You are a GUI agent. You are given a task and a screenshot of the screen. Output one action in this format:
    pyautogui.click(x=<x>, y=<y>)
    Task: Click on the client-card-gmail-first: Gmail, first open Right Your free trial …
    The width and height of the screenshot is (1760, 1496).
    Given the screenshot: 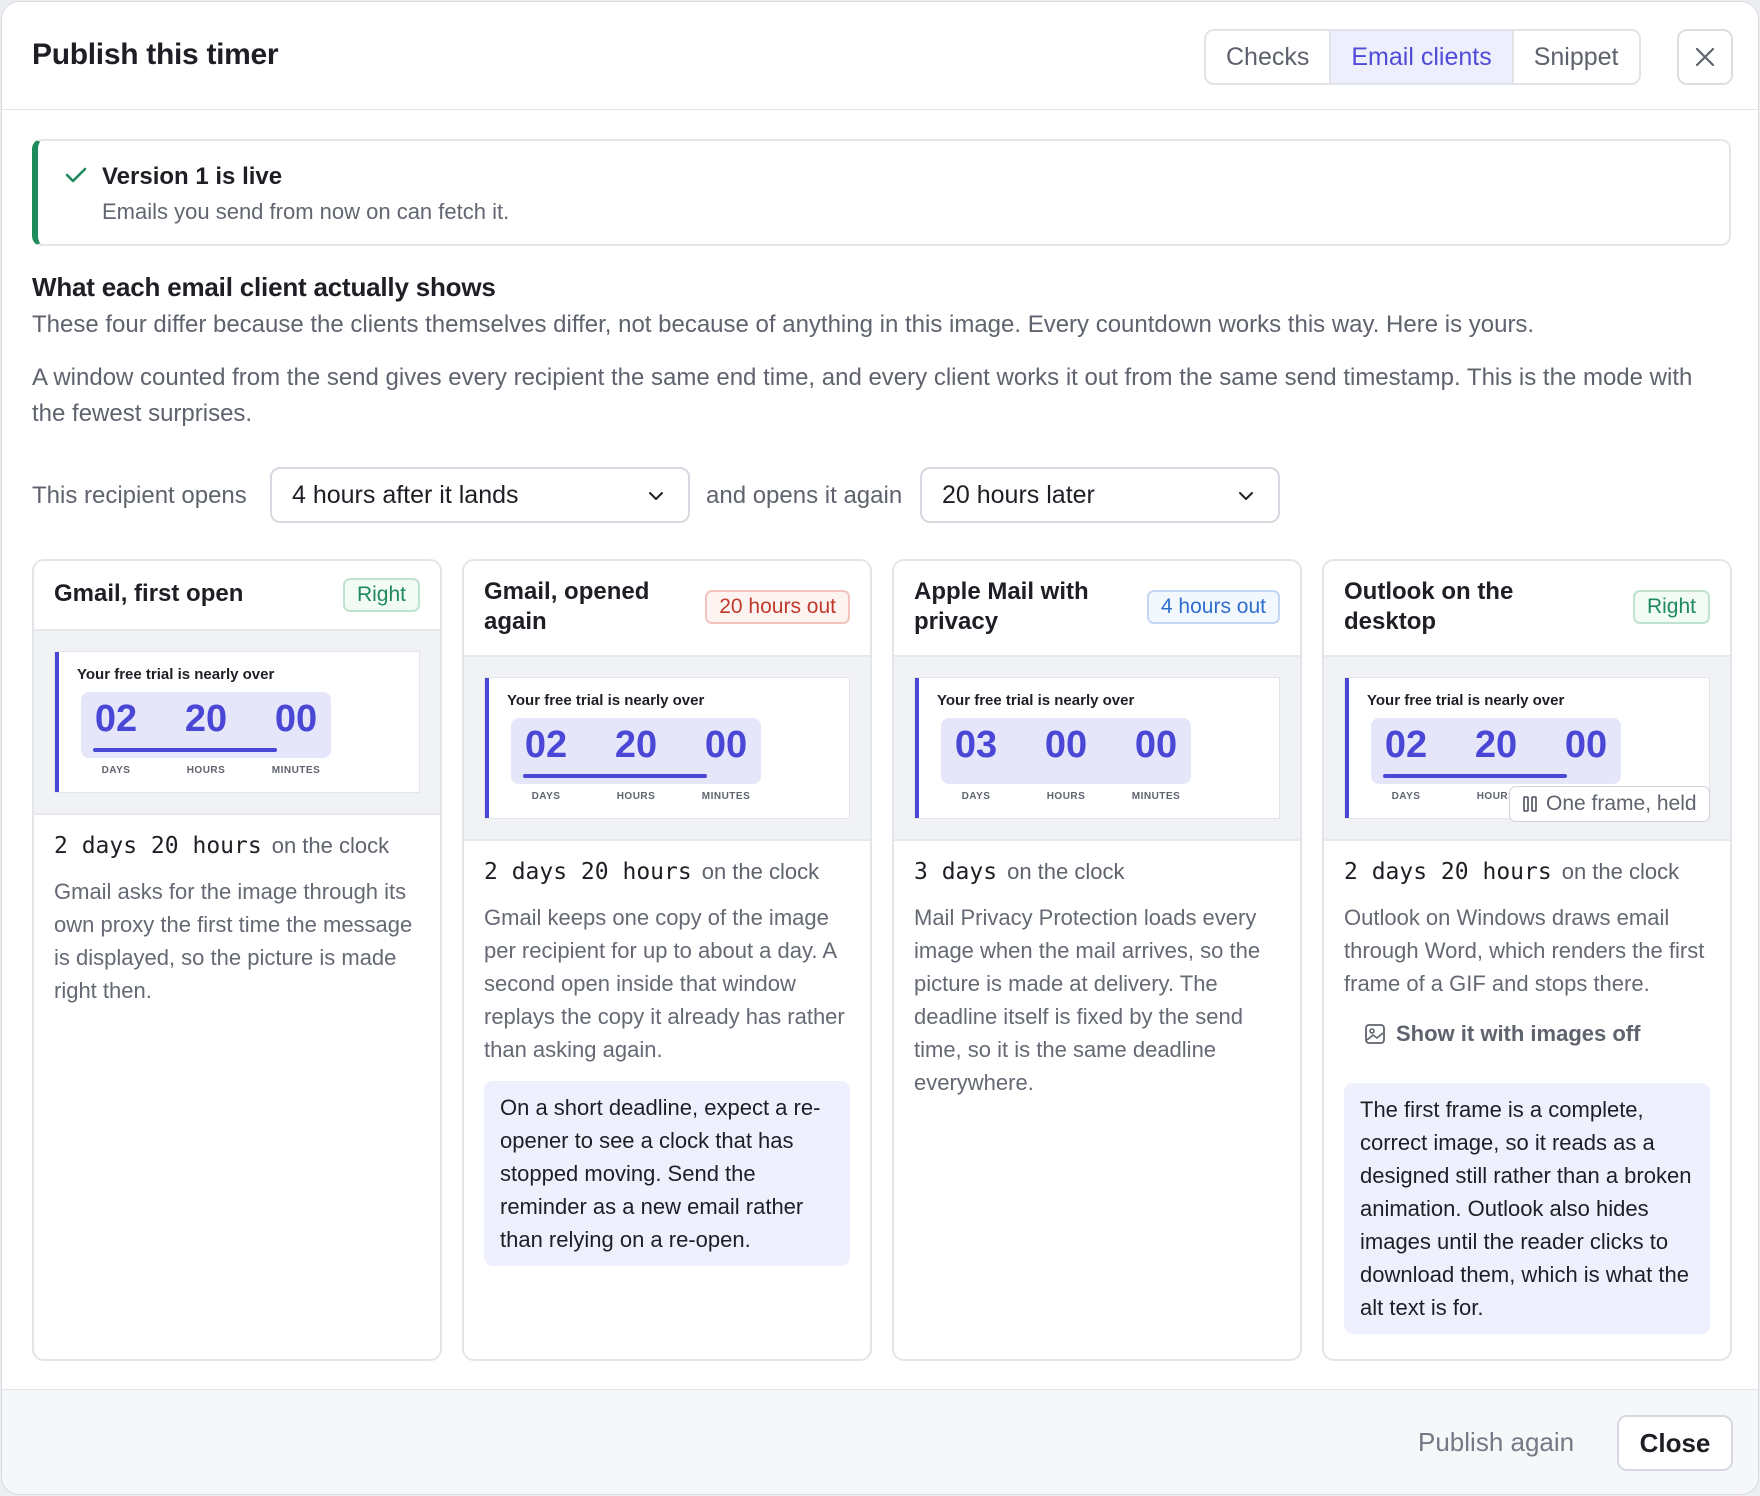 What is the action you would take?
    pyautogui.click(x=237, y=960)
    